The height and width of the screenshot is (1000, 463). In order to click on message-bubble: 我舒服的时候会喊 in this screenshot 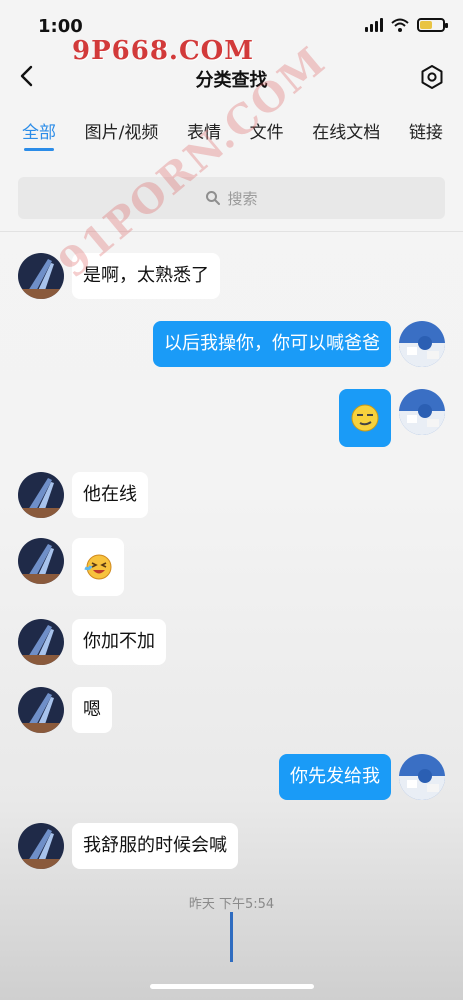, I will do `click(155, 846)`.